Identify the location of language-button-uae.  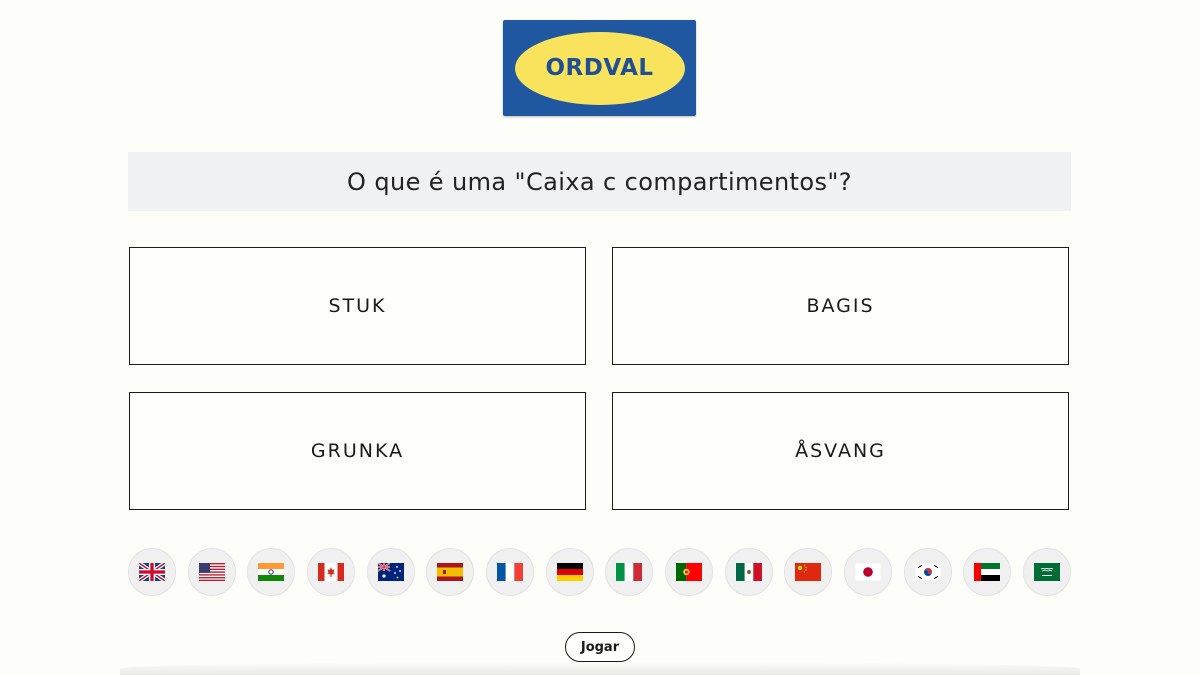
(987, 572).